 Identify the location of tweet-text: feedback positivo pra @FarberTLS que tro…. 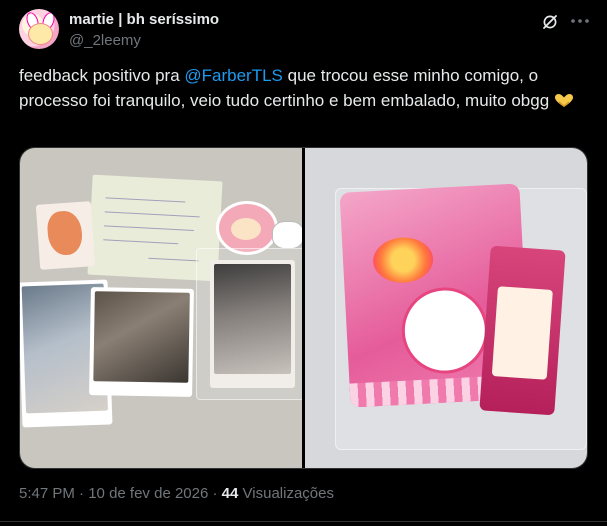
(306, 88).